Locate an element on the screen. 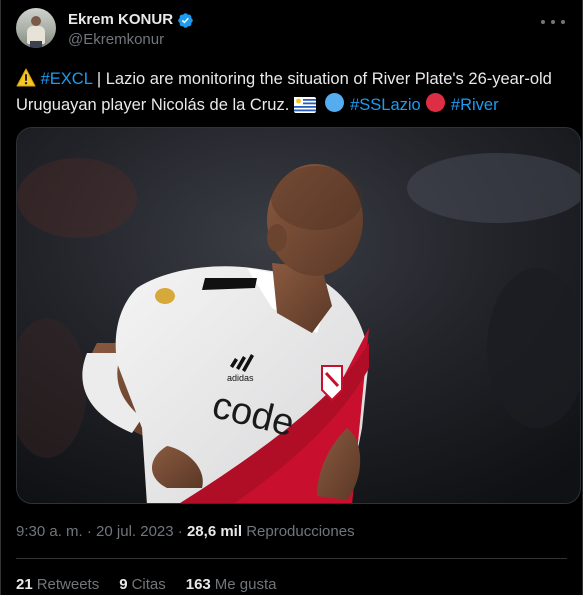 The width and height of the screenshot is (583, 595). hashtag-excl: #EXCL is located at coordinates (67, 79).